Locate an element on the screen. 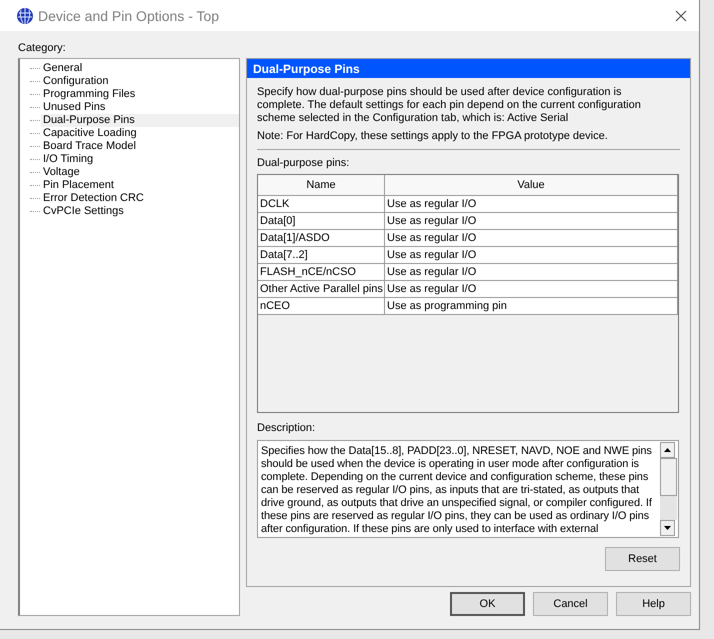  table-cell: Data[0] is located at coordinates (321, 221).